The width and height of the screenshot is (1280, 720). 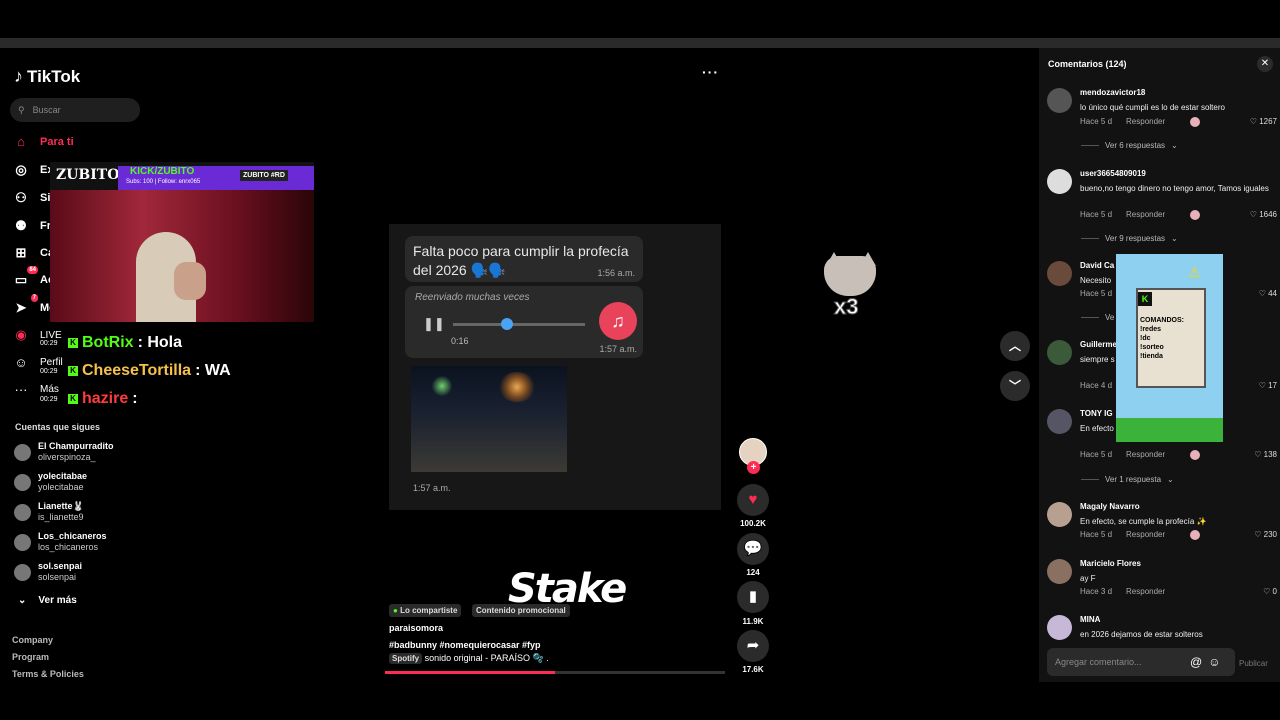 What do you see at coordinates (60, 542) in the screenshot?
I see `followed-account: Los_chicaneros los_chicaneros` at bounding box center [60, 542].